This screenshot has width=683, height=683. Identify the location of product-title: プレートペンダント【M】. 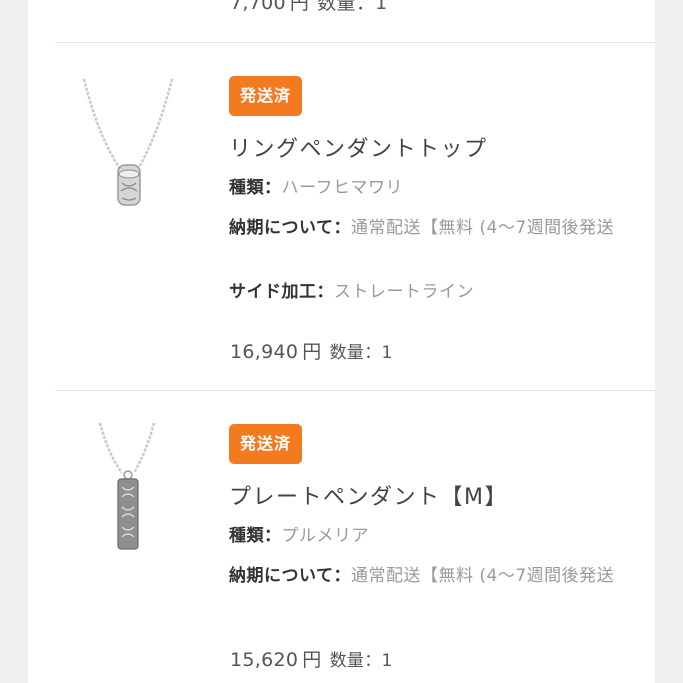
(368, 495).